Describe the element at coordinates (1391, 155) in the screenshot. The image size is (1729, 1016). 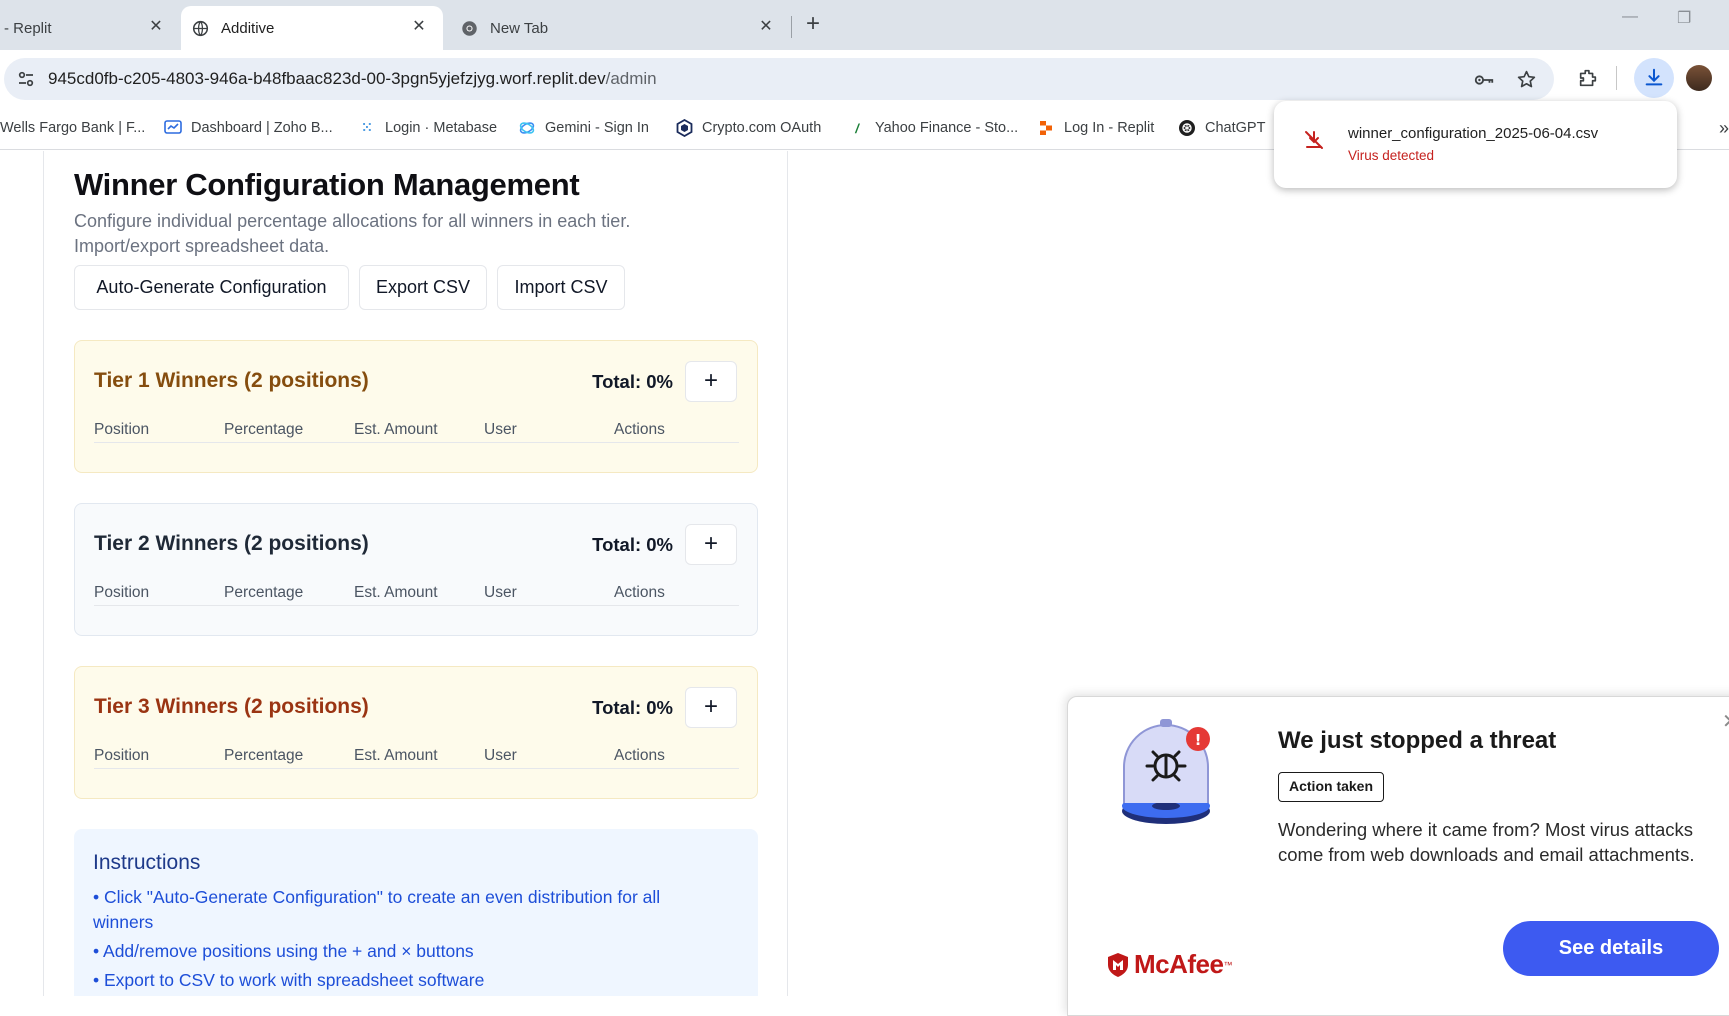
I see `download-status: Virus detected` at that location.